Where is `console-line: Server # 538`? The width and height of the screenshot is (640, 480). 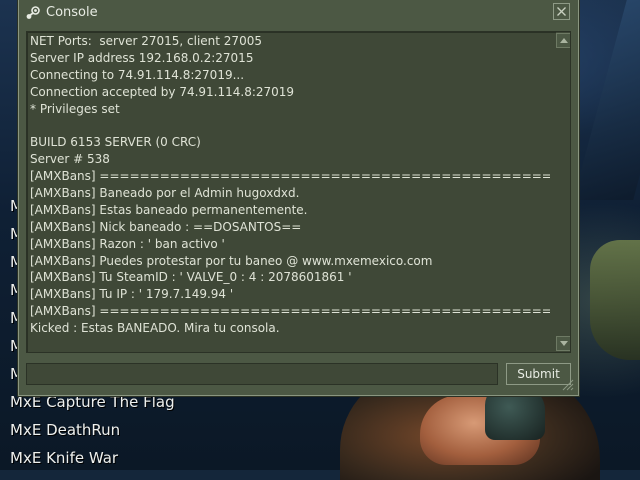 console-line: Server # 538 is located at coordinates (70, 159).